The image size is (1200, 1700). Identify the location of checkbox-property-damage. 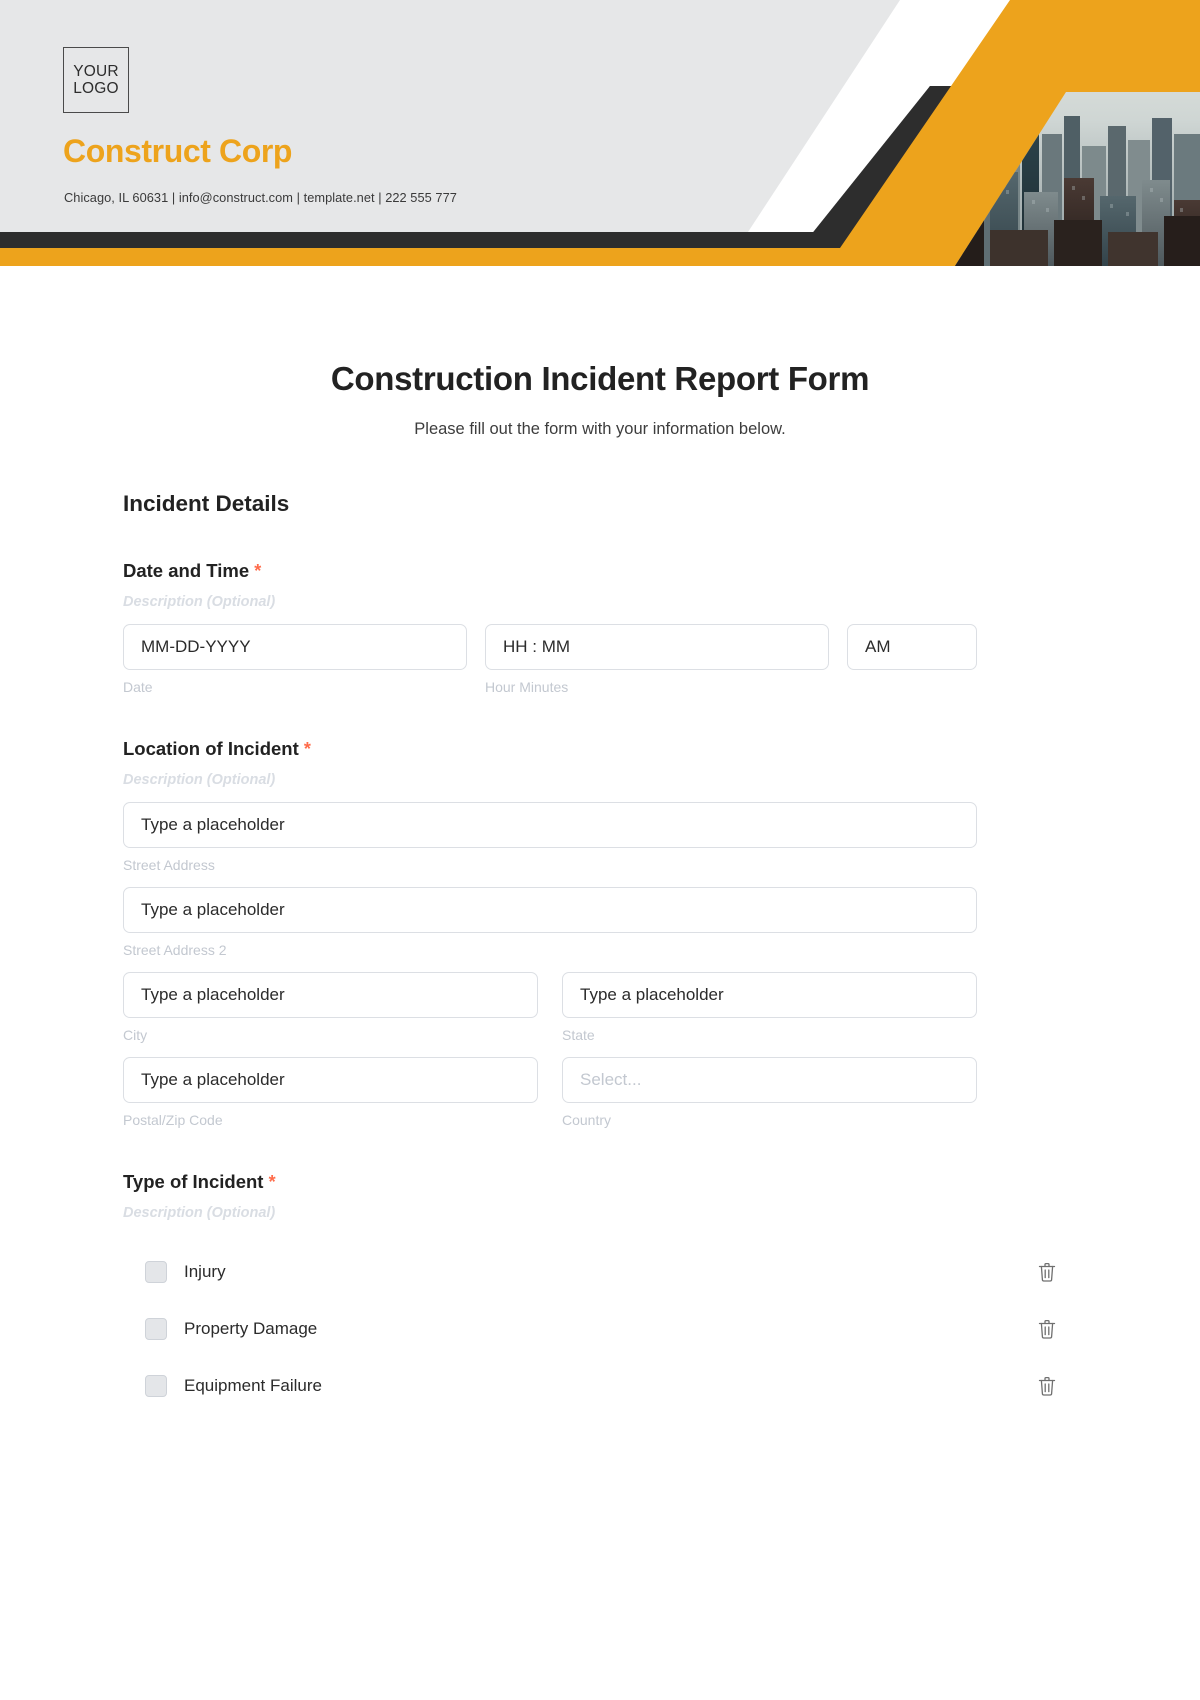
(156, 1328).